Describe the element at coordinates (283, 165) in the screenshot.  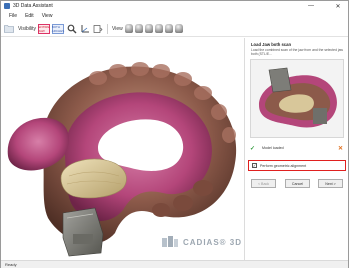
I see `geometric-alignment-label: Perform geometric alignment` at that location.